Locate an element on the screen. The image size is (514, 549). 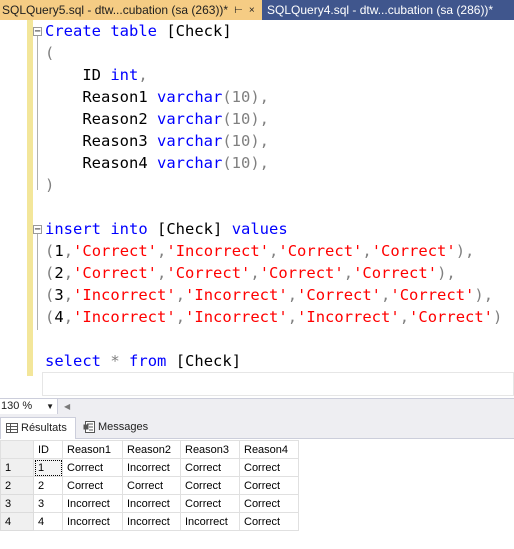
table-row: 1 1 Correct Incorrect Correct Correct is located at coordinates (149, 467).